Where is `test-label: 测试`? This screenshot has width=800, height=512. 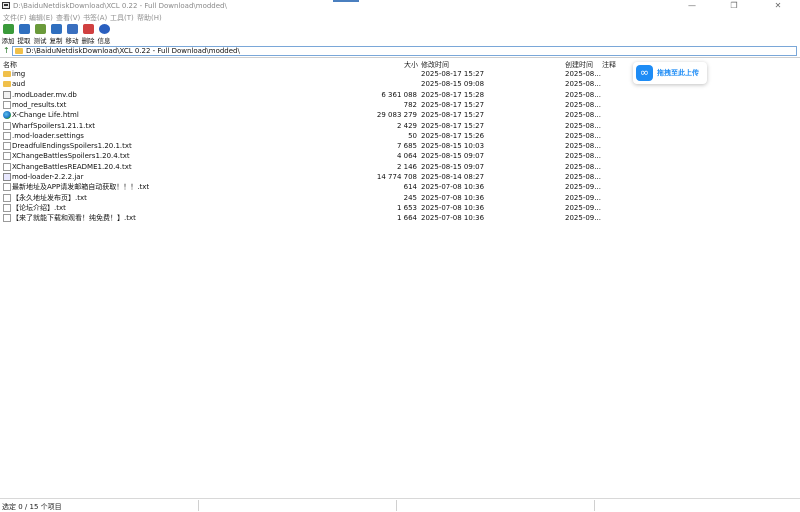
test-label: 测试 is located at coordinates (40, 41).